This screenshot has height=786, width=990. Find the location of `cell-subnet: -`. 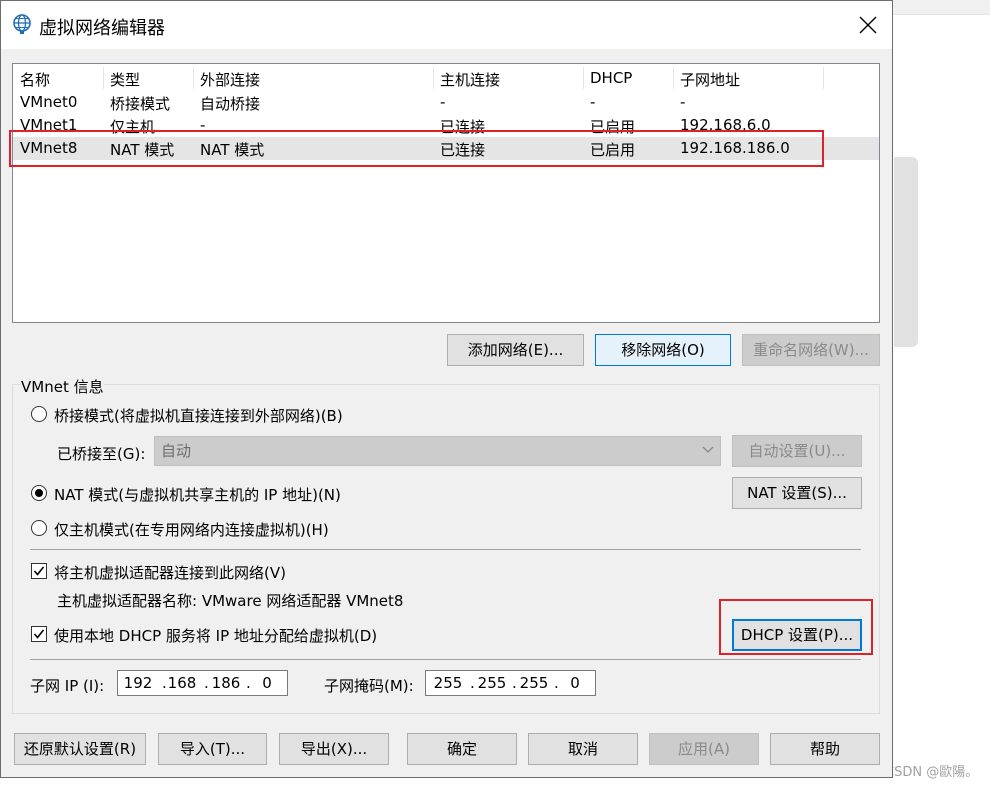

cell-subnet: - is located at coordinates (683, 102).